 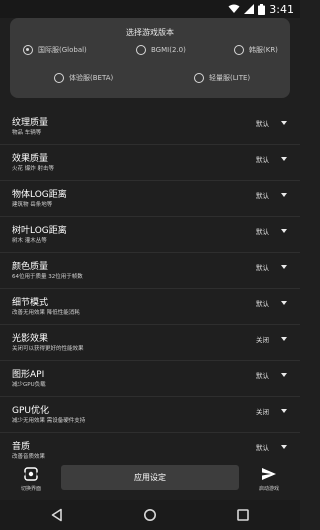 What do you see at coordinates (268, 489) in the screenshot?
I see `launch-game-label: 启动游戏` at bounding box center [268, 489].